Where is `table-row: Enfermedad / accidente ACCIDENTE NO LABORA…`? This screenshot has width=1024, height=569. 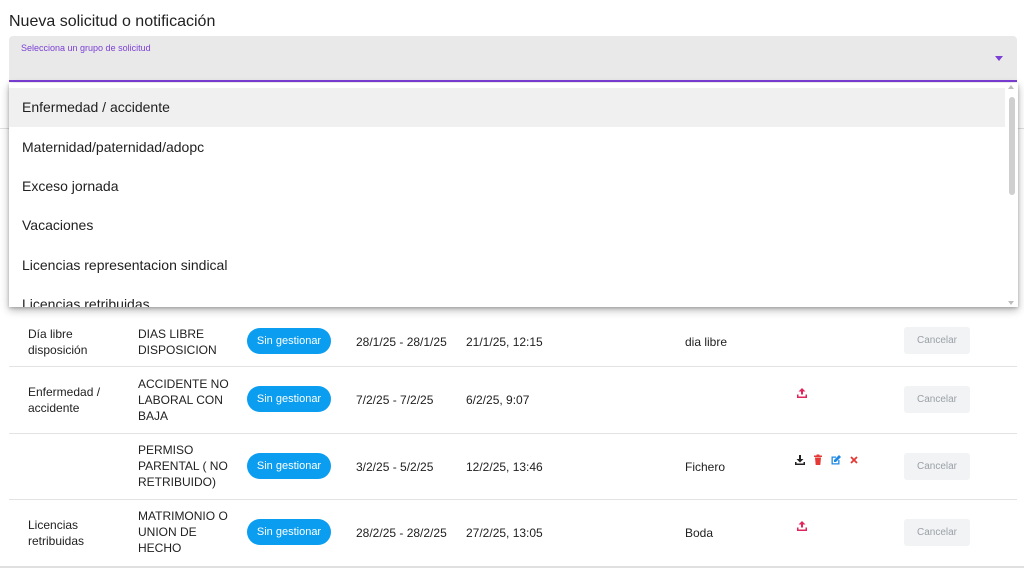 table-row: Enfermedad / accidente ACCIDENTE NO LABORA… is located at coordinates (513, 400).